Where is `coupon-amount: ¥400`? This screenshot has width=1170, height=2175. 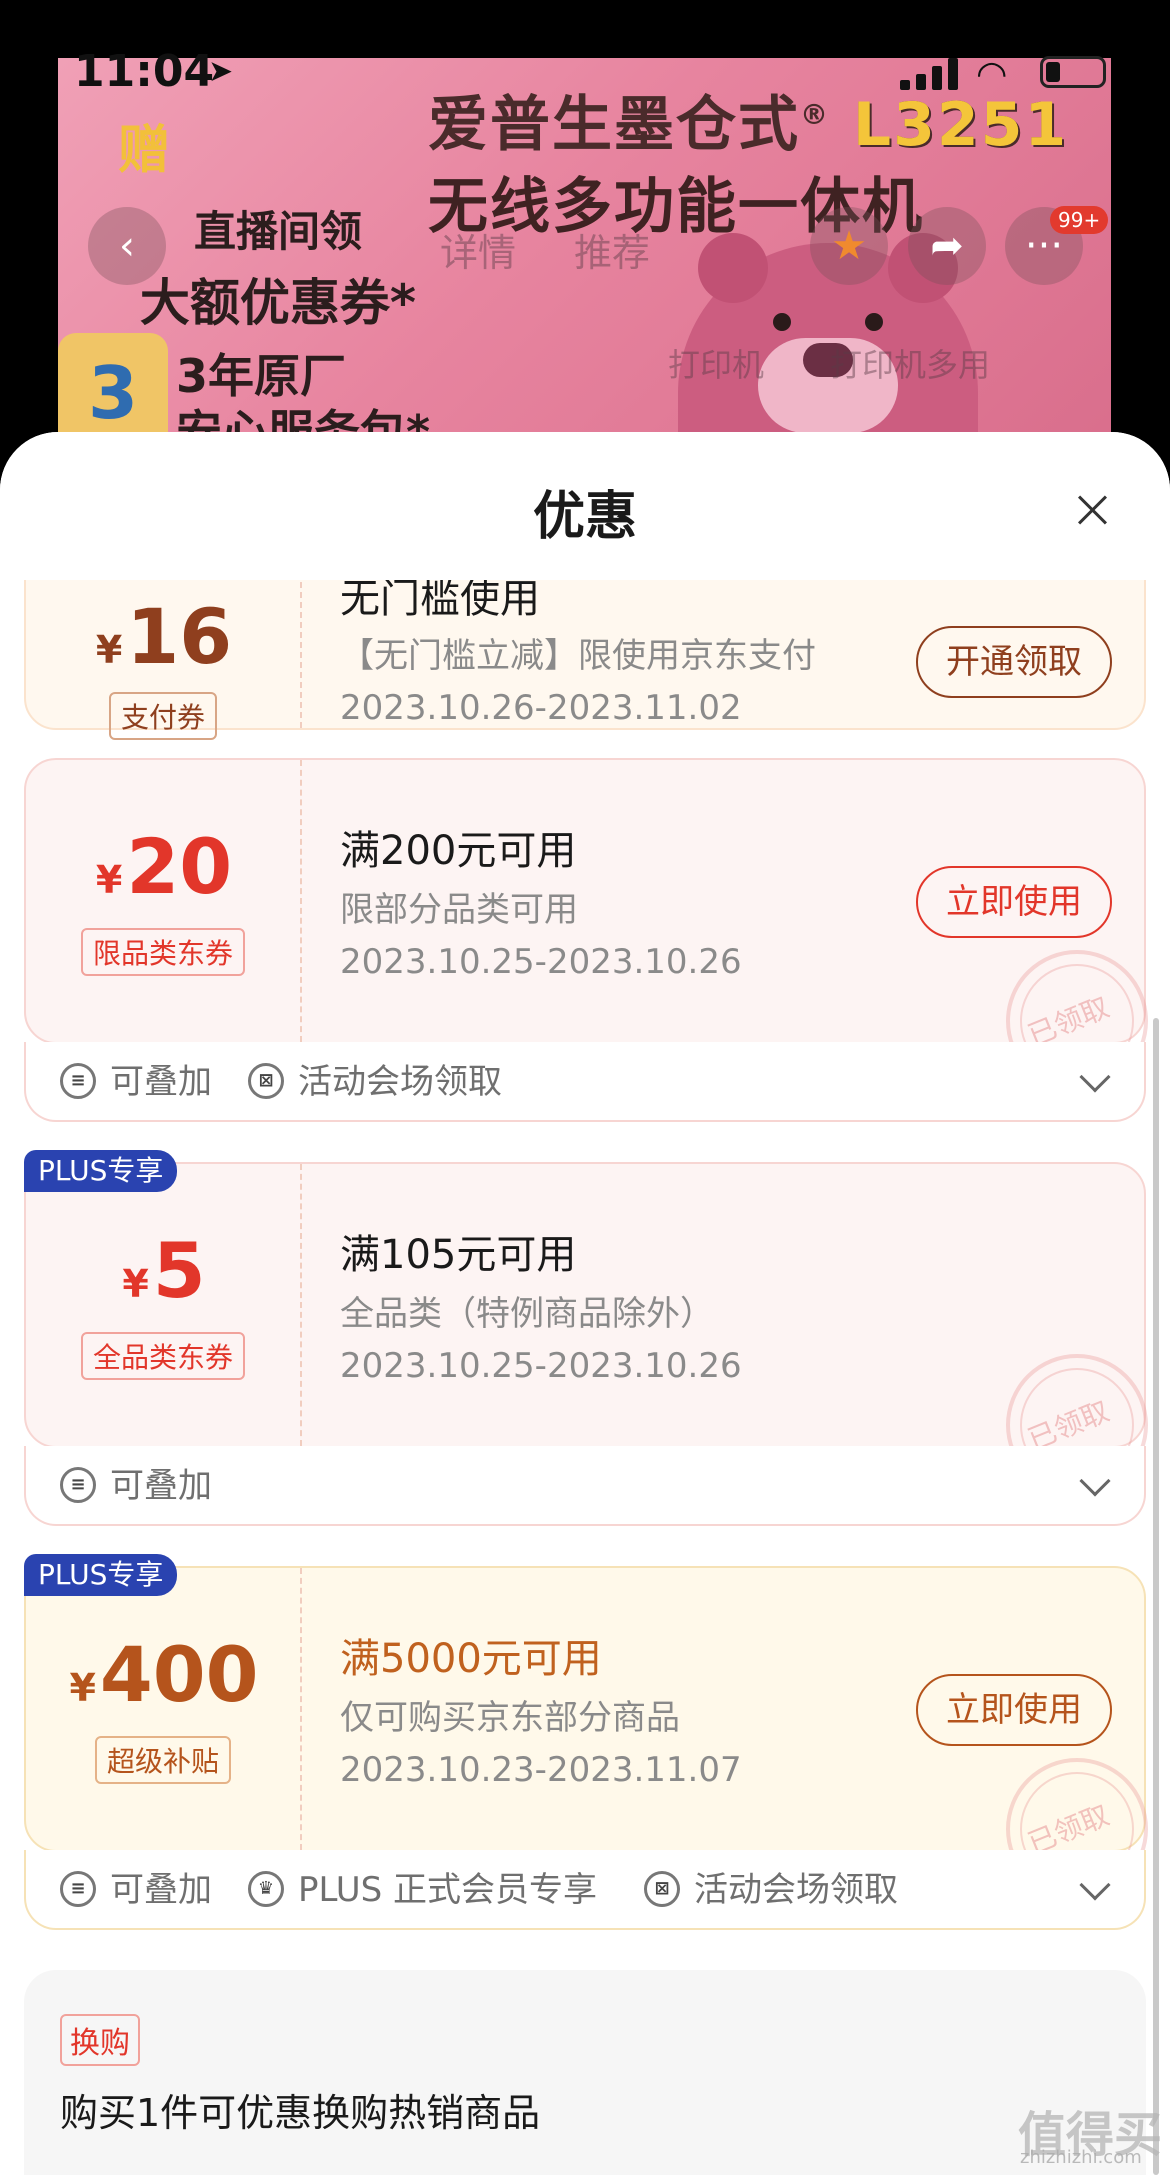
coupon-amount: ¥400 is located at coordinates (164, 1674).